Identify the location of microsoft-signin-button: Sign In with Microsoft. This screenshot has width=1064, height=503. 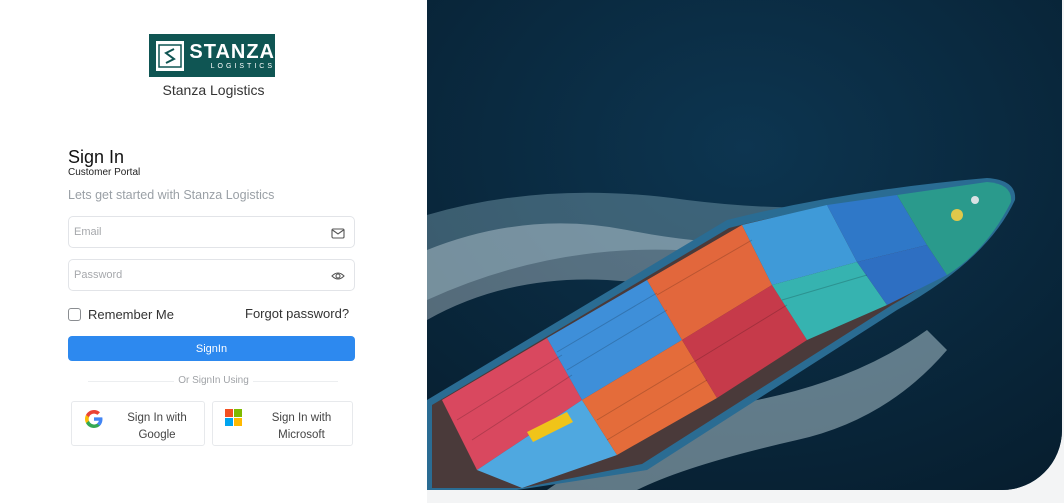
(282, 423).